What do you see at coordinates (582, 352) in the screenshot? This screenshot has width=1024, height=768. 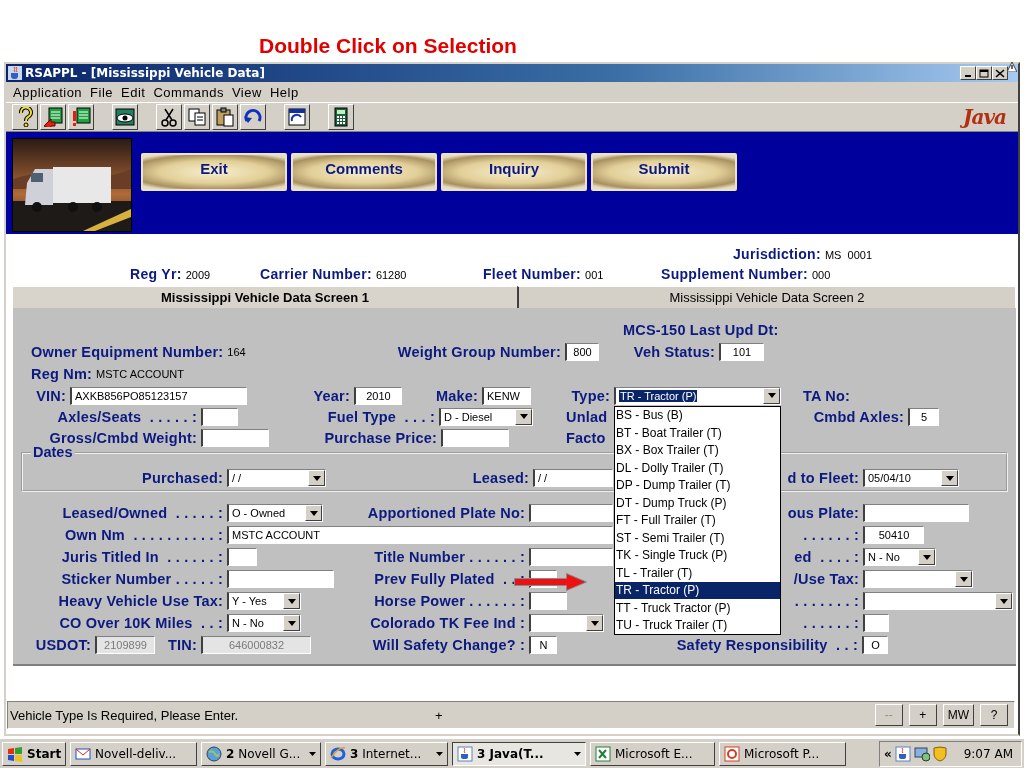 I see `input-field: 800` at bounding box center [582, 352].